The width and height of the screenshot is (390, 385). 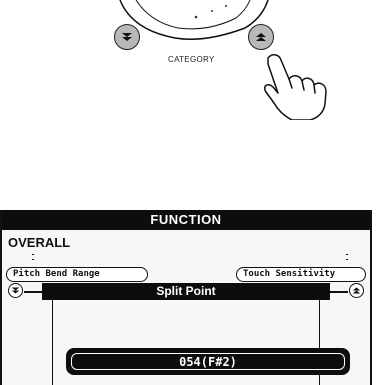 I want to click on pointing-hand-icon, so click(x=295, y=87).